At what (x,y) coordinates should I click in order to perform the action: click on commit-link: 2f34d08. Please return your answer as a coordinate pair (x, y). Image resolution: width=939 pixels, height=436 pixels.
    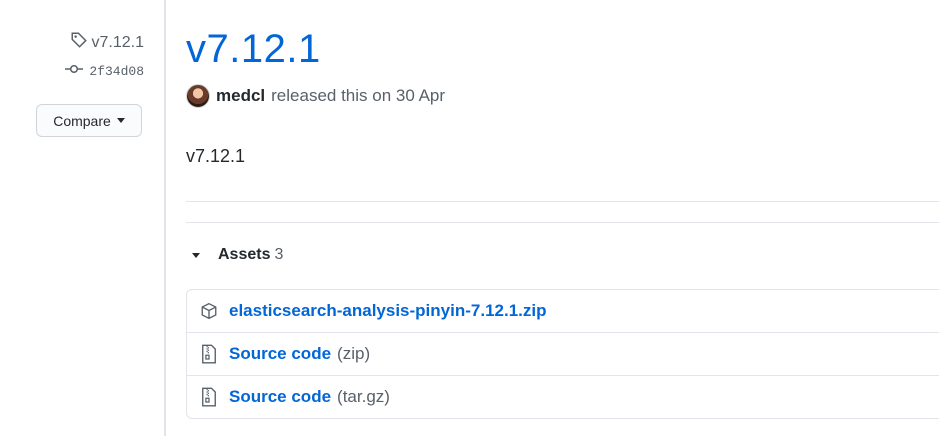
    Looking at the image, I should click on (104, 71).